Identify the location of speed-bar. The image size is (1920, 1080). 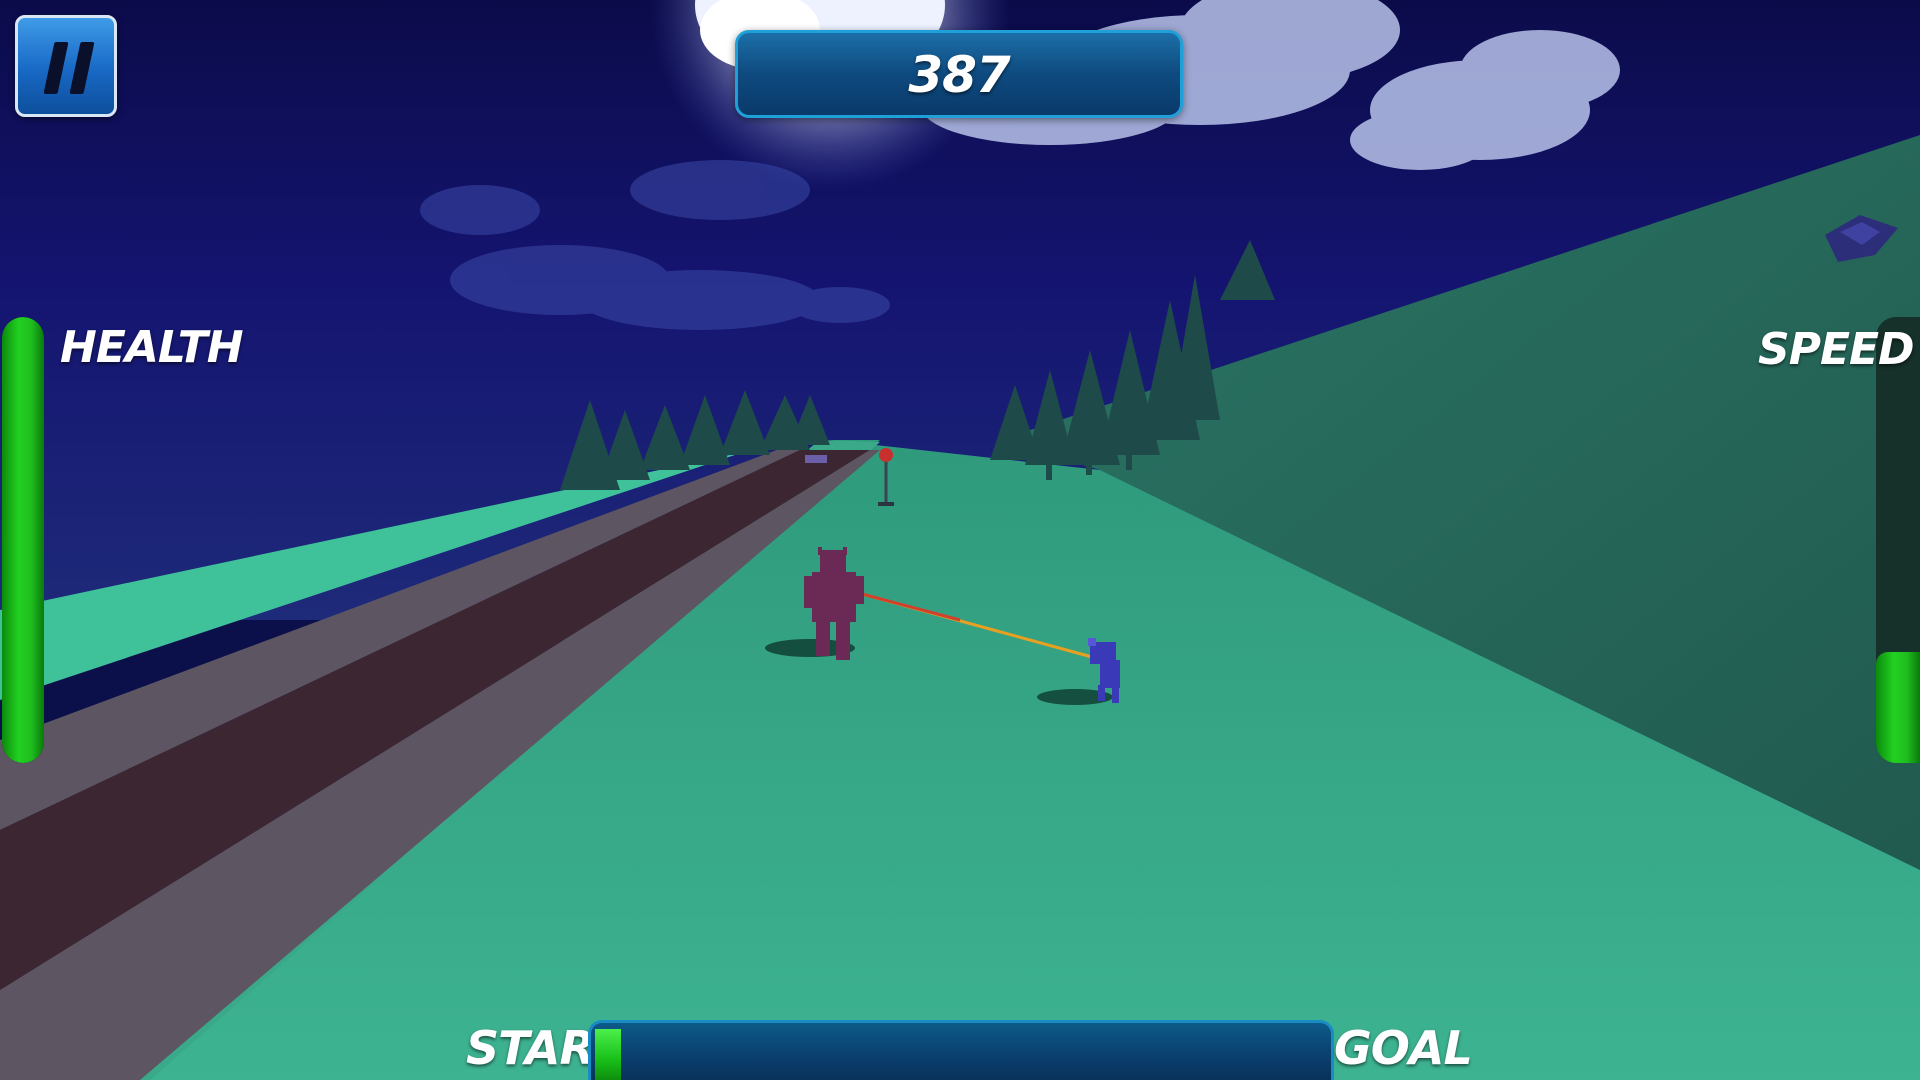
(1898, 540).